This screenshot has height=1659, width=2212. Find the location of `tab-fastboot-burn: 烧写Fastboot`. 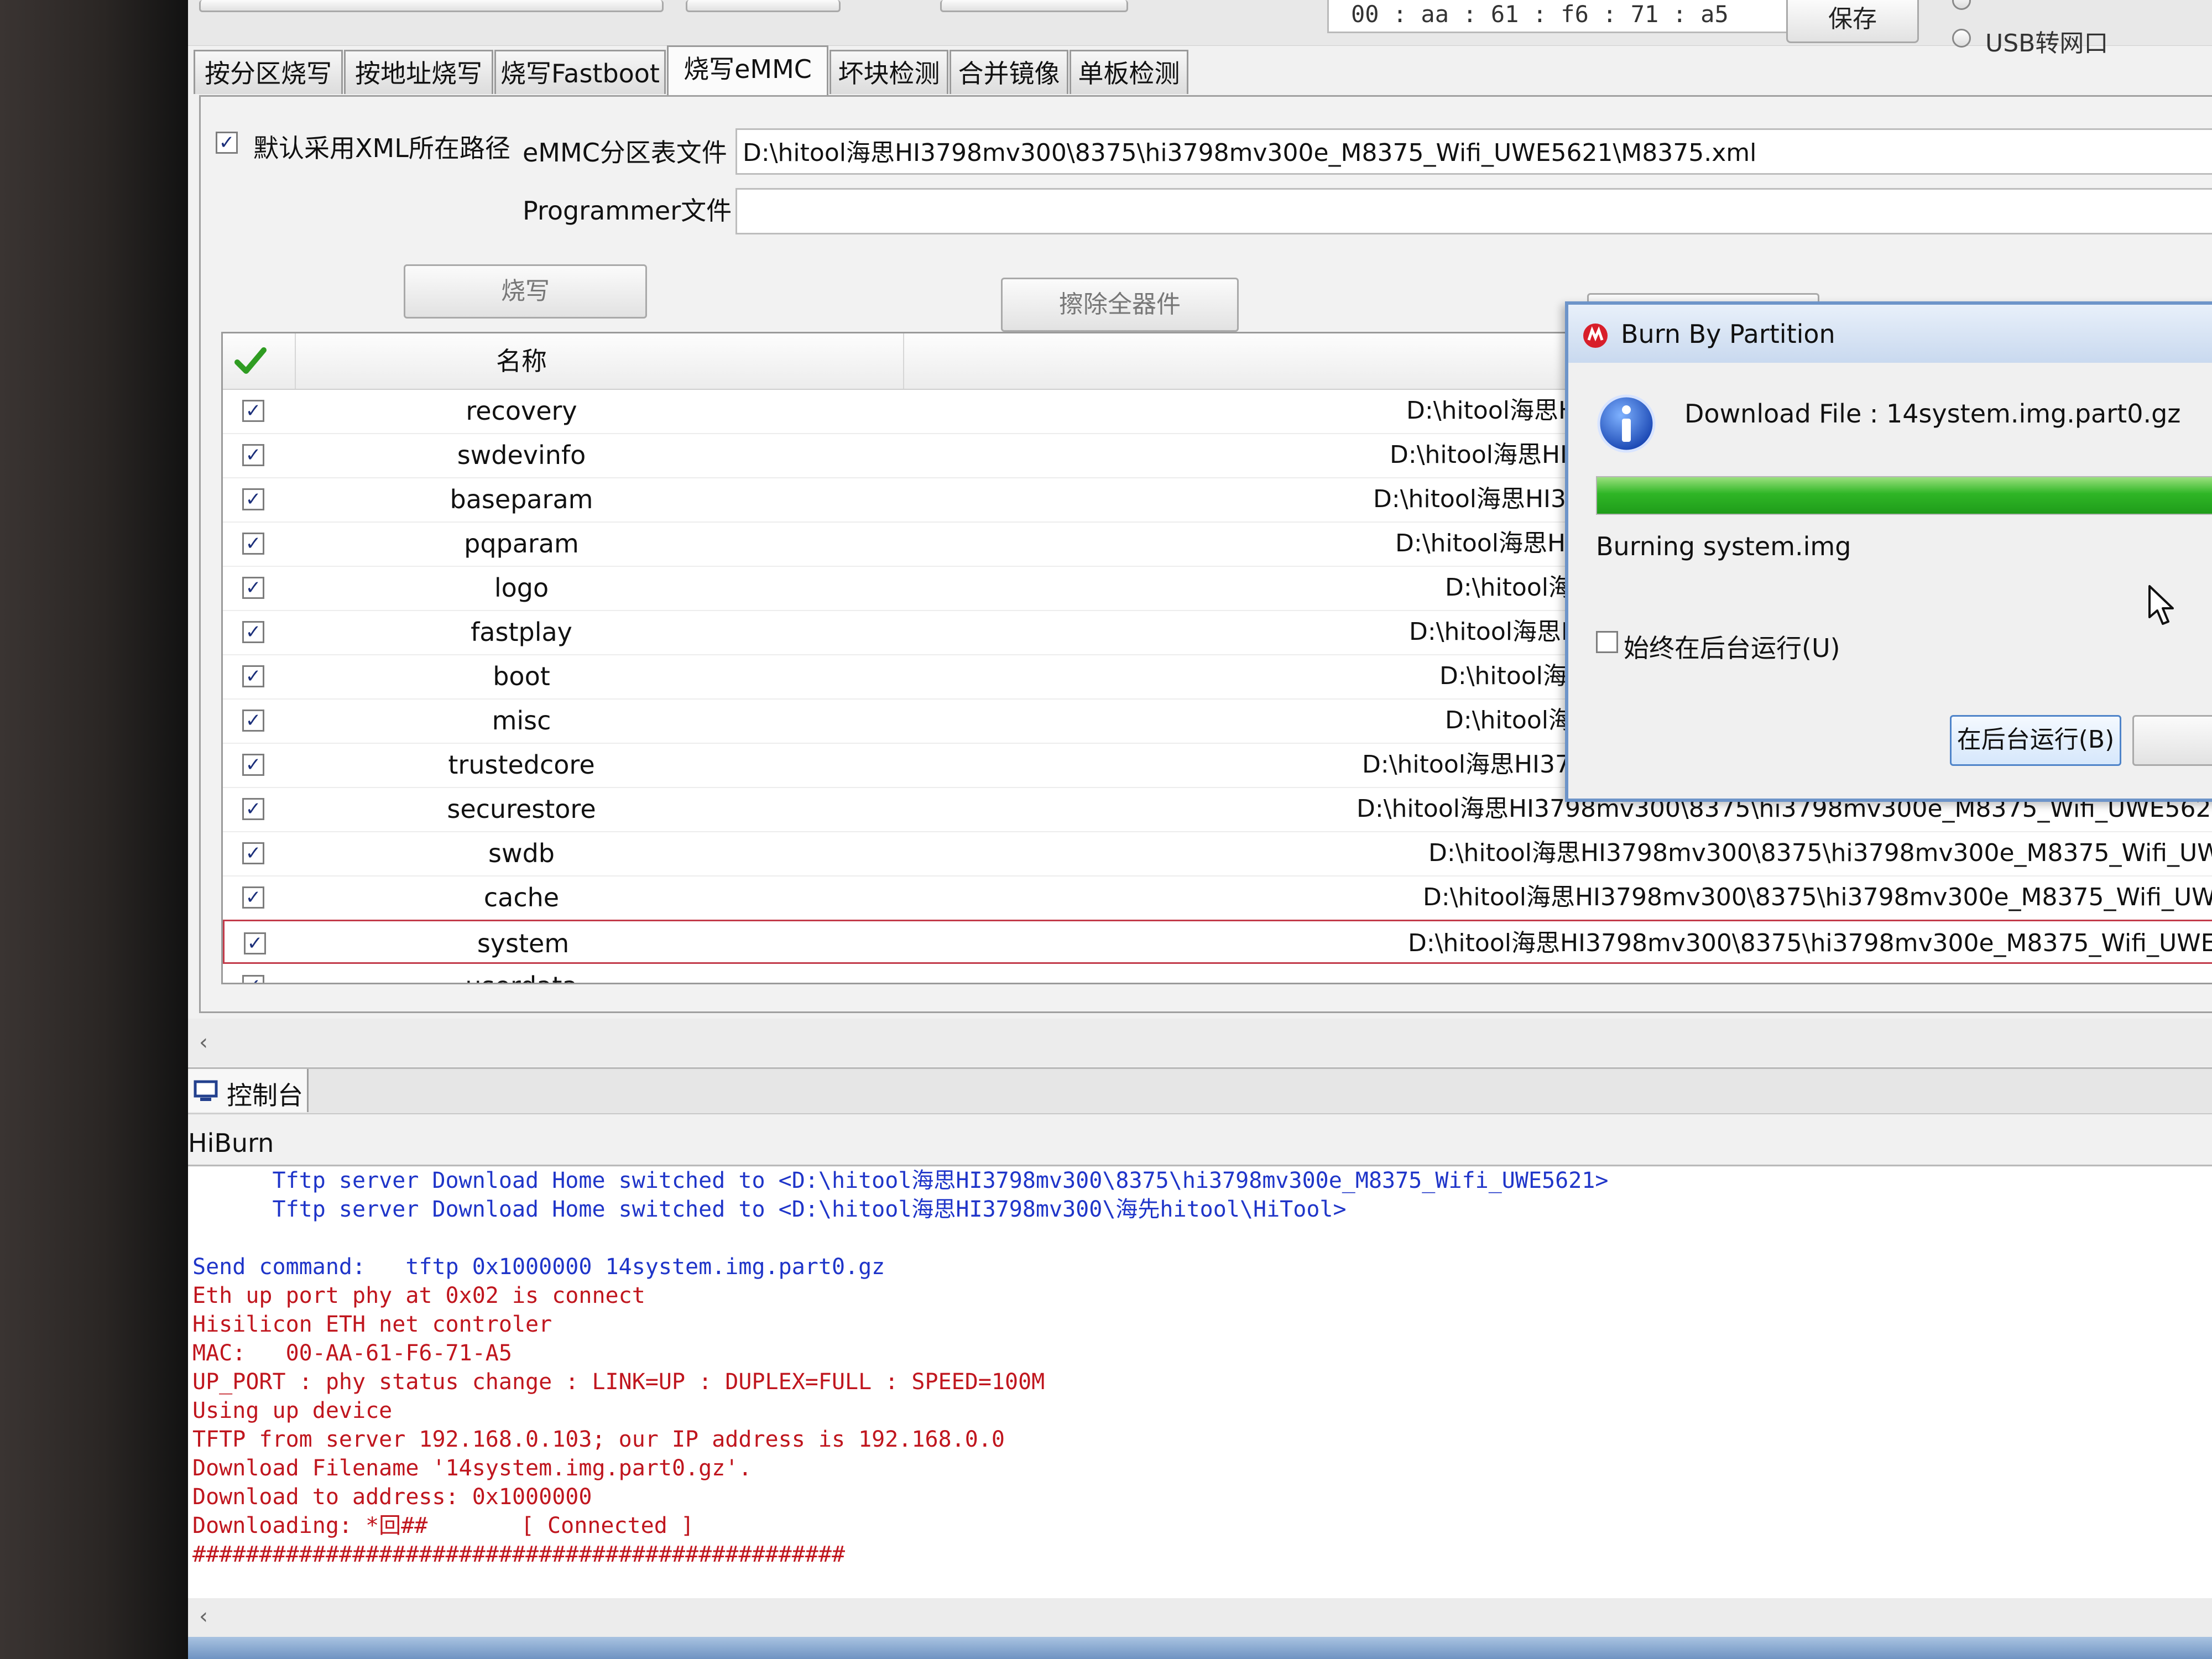

tab-fastboot-burn: 烧写Fastboot is located at coordinates (580, 72).